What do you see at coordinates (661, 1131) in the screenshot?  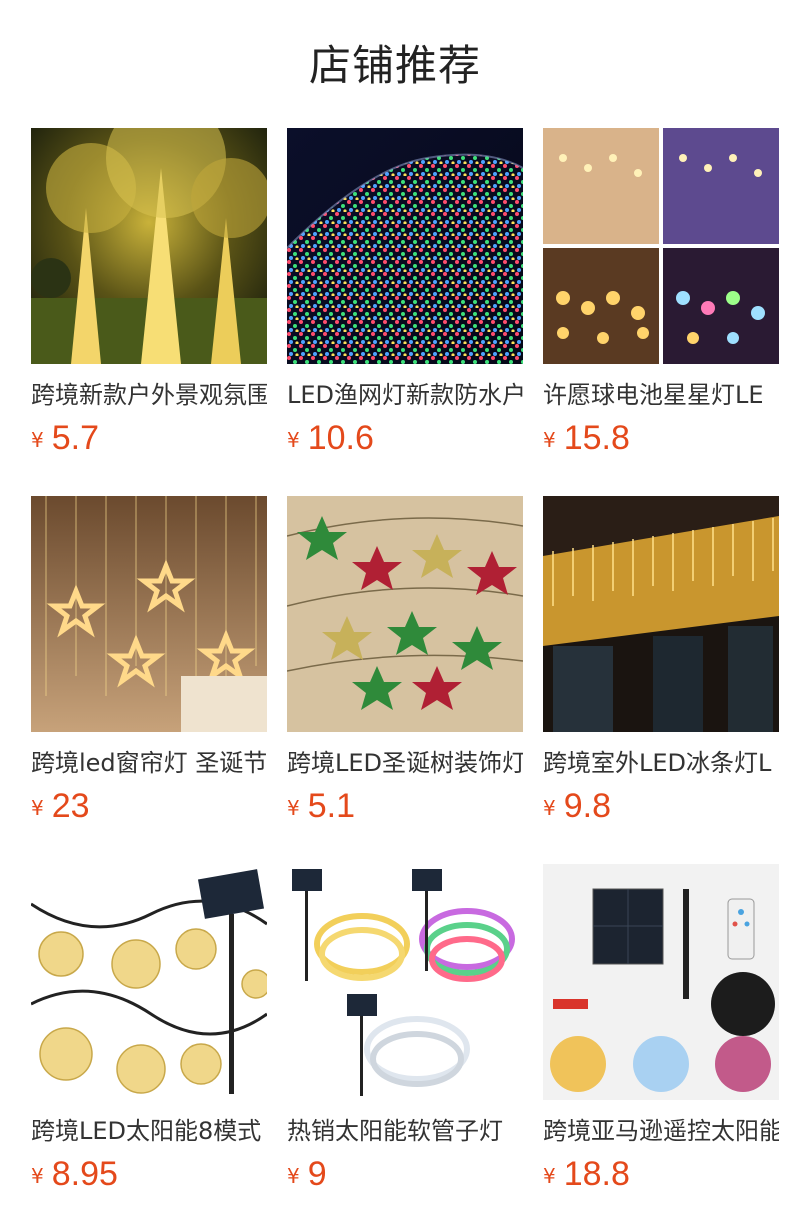 I see `product-name: 跨境亚马逊遥控太阳能` at bounding box center [661, 1131].